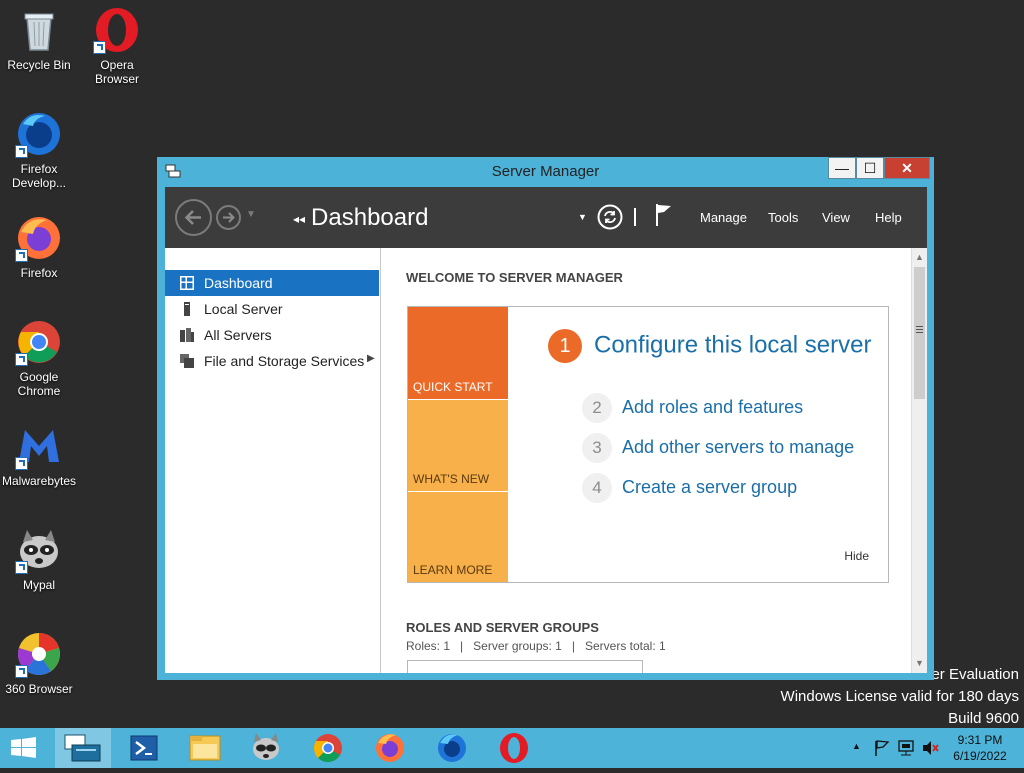 The height and width of the screenshot is (773, 1024). I want to click on window-titlebar: Server Manager — ☐ ✕, so click(545, 172).